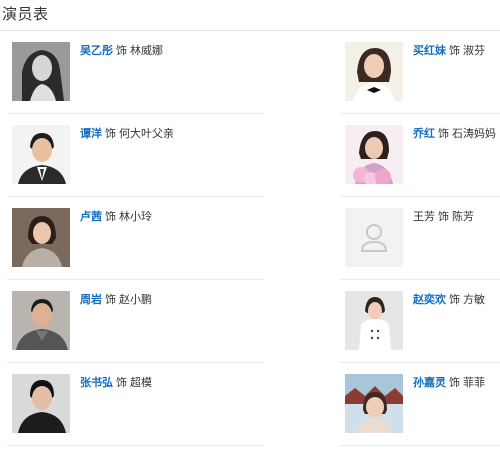 This screenshot has width=500, height=449. What do you see at coordinates (135, 299) in the screenshot?
I see `role-name: 赵小鹏` at bounding box center [135, 299].